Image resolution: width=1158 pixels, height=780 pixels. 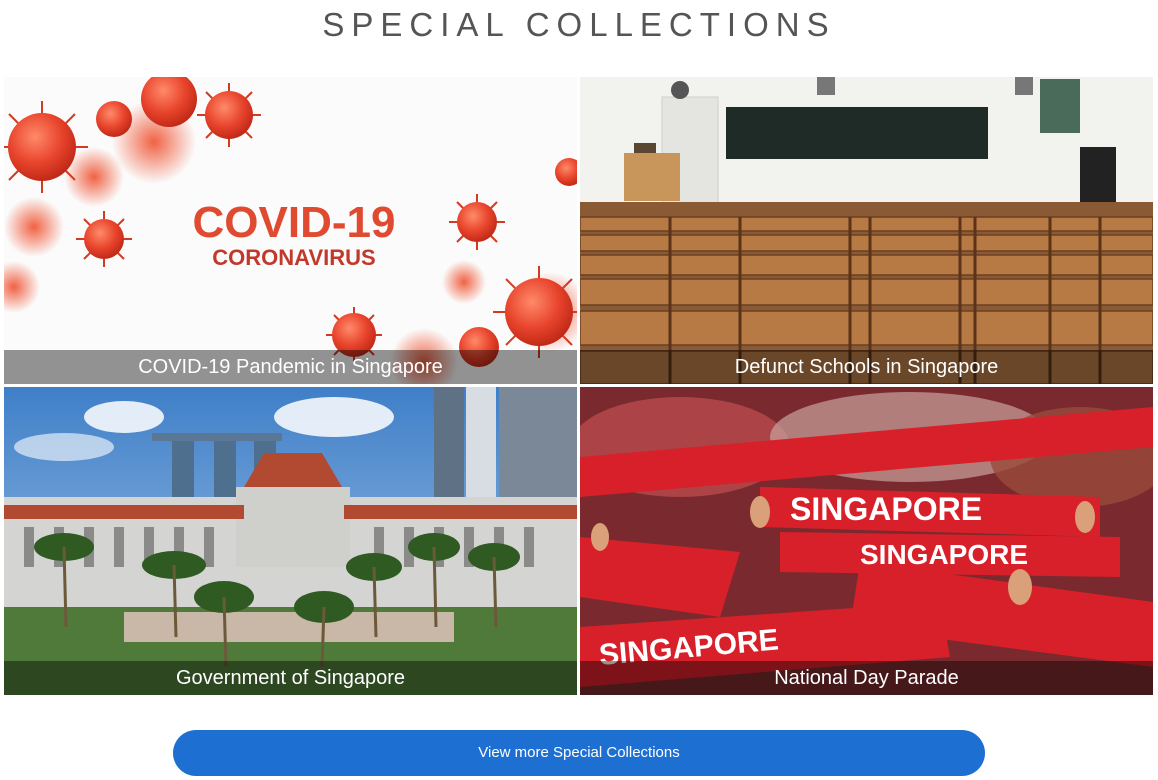 What do you see at coordinates (290, 367) in the screenshot?
I see `tile-caption: COVID-19 Pandemic in Singapore` at bounding box center [290, 367].